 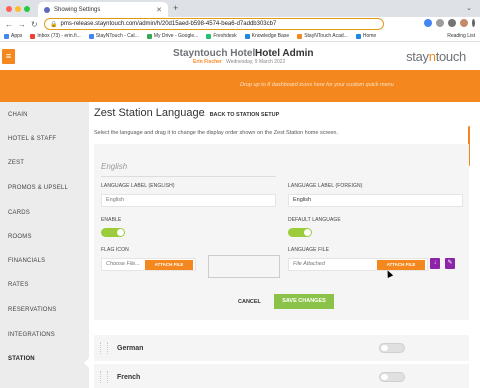 I want to click on divider, so click(x=188, y=176).